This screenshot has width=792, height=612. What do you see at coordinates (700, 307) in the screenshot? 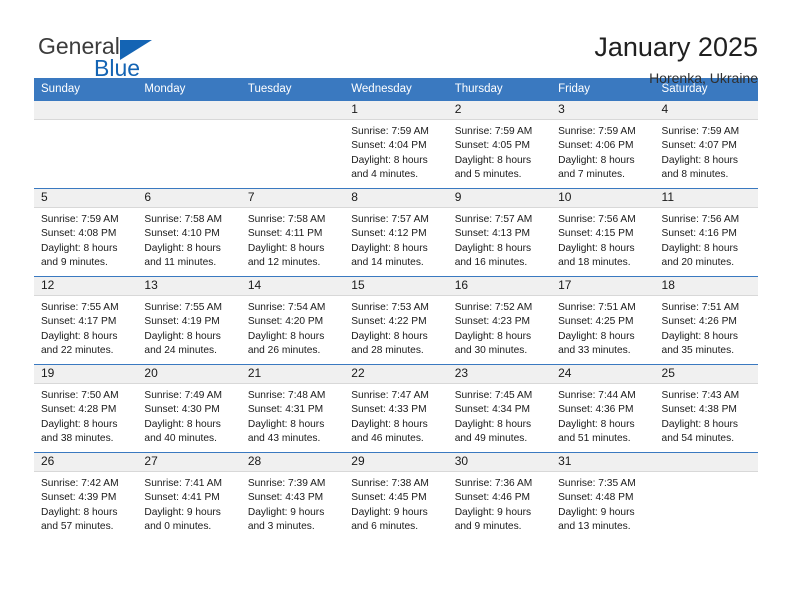
I see `sunrise-text: Sunrise: 7:51 AM` at bounding box center [700, 307].